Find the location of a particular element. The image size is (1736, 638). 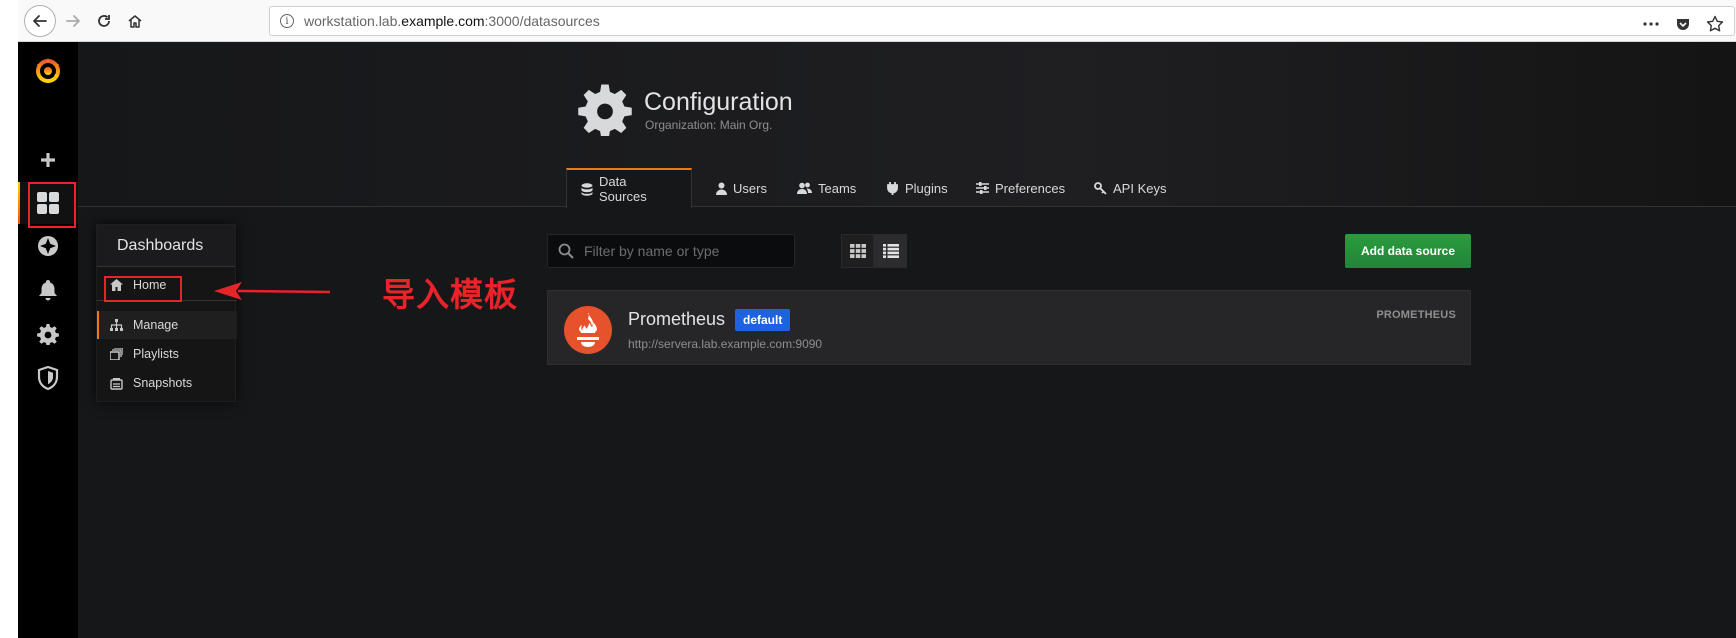

datasource-url: http://servera.lab.example.com:9090 is located at coordinates (725, 344).